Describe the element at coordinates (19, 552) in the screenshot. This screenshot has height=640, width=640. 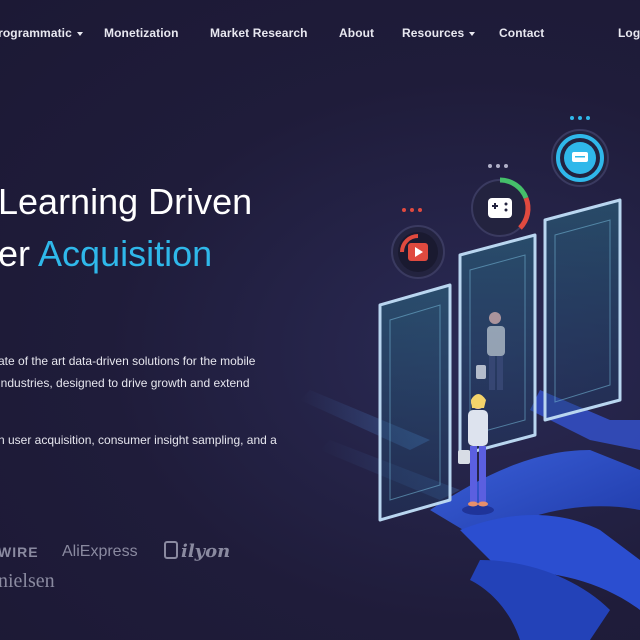
I see `logo-wire: WIRE` at that location.